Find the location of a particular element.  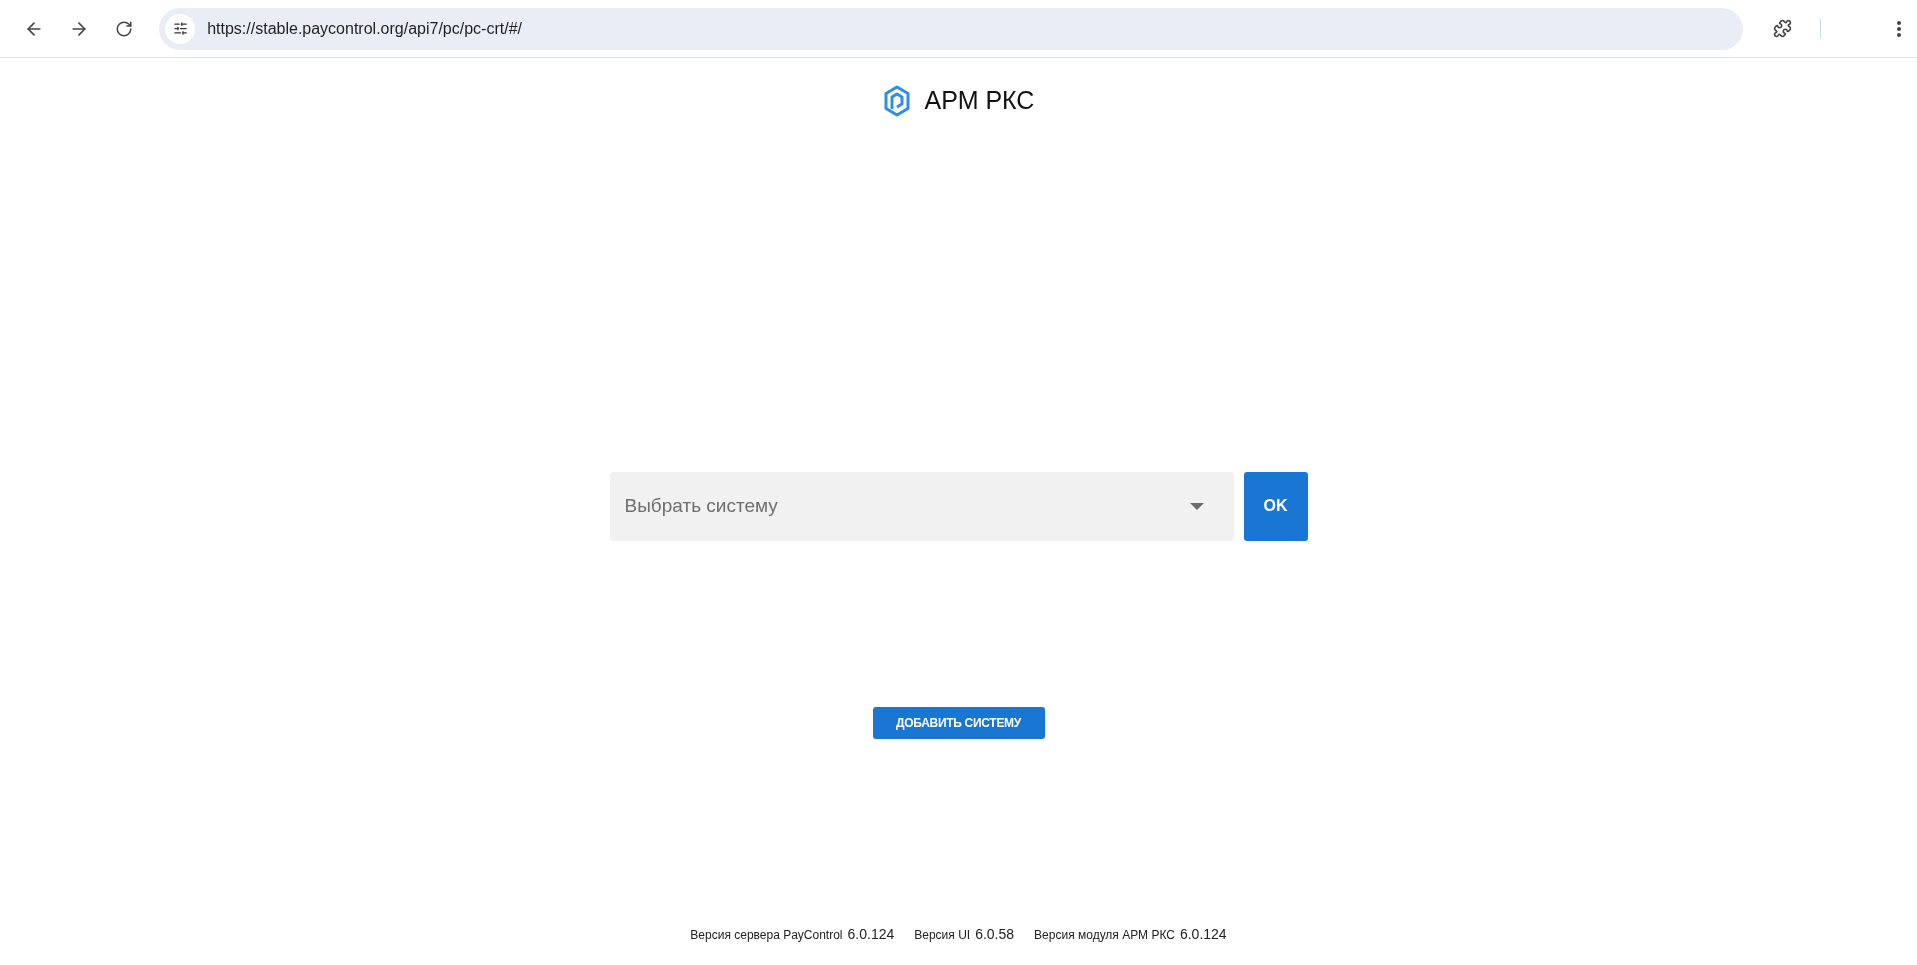

site-settings-button is located at coordinates (180, 28).